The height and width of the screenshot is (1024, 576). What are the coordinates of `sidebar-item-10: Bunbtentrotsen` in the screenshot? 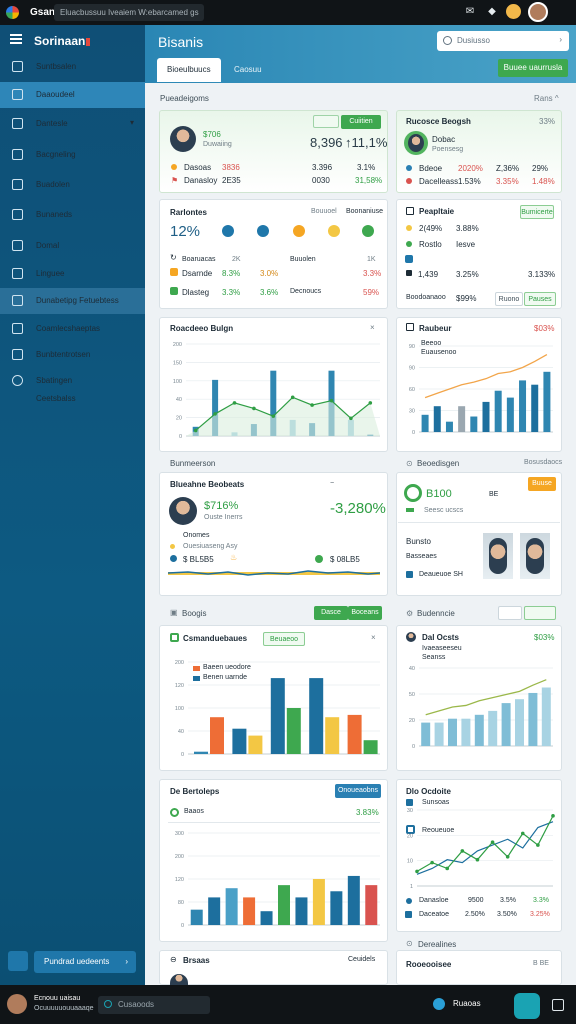 It's located at (72, 355).